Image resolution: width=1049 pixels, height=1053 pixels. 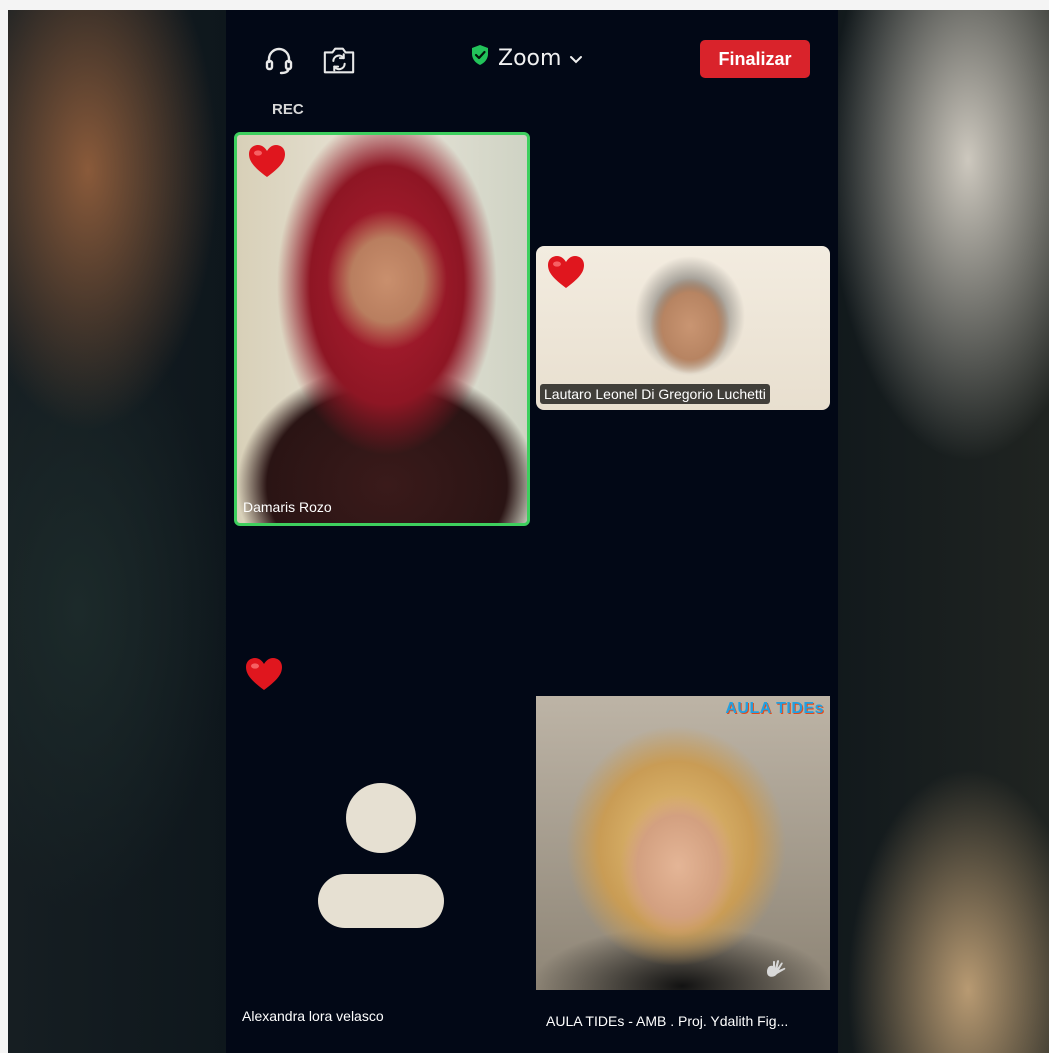 What do you see at coordinates (774, 708) in the screenshot?
I see `aula-tides-logo: AULA TIDEs` at bounding box center [774, 708].